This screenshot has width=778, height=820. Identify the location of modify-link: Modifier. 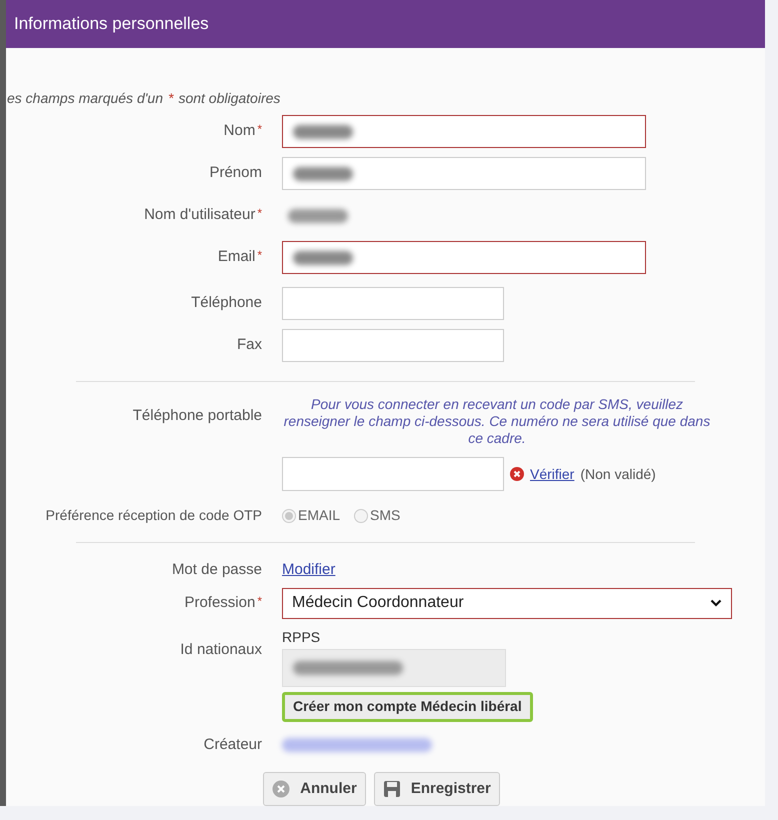
(309, 570).